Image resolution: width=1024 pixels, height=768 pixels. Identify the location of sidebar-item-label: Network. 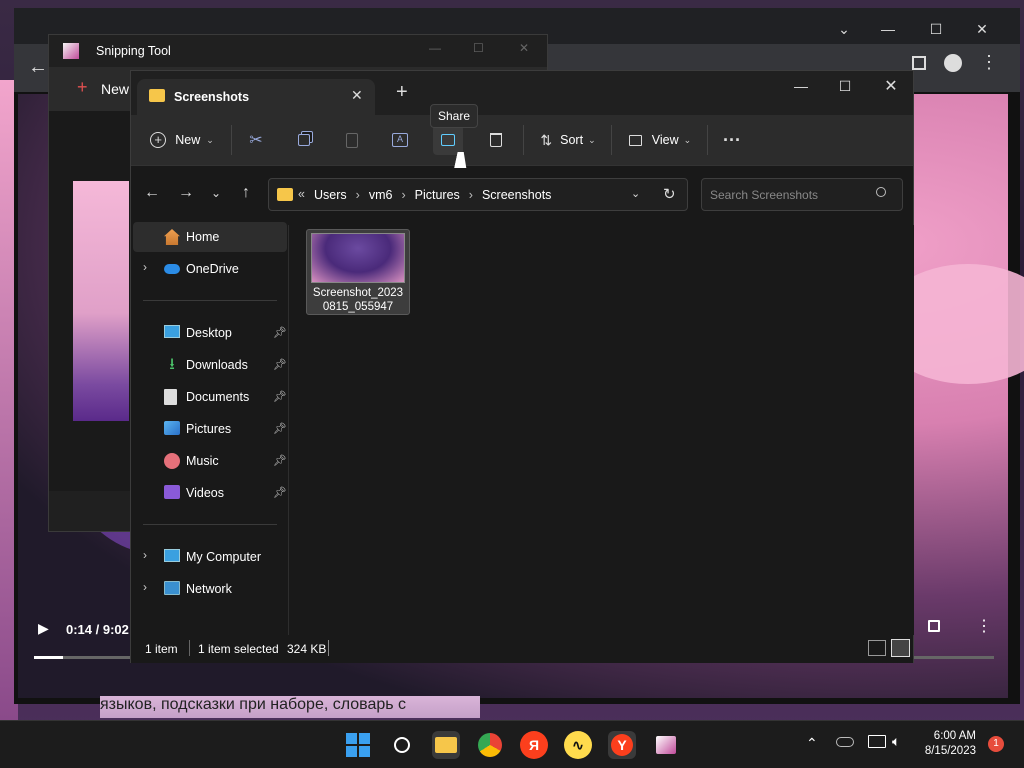
(209, 589).